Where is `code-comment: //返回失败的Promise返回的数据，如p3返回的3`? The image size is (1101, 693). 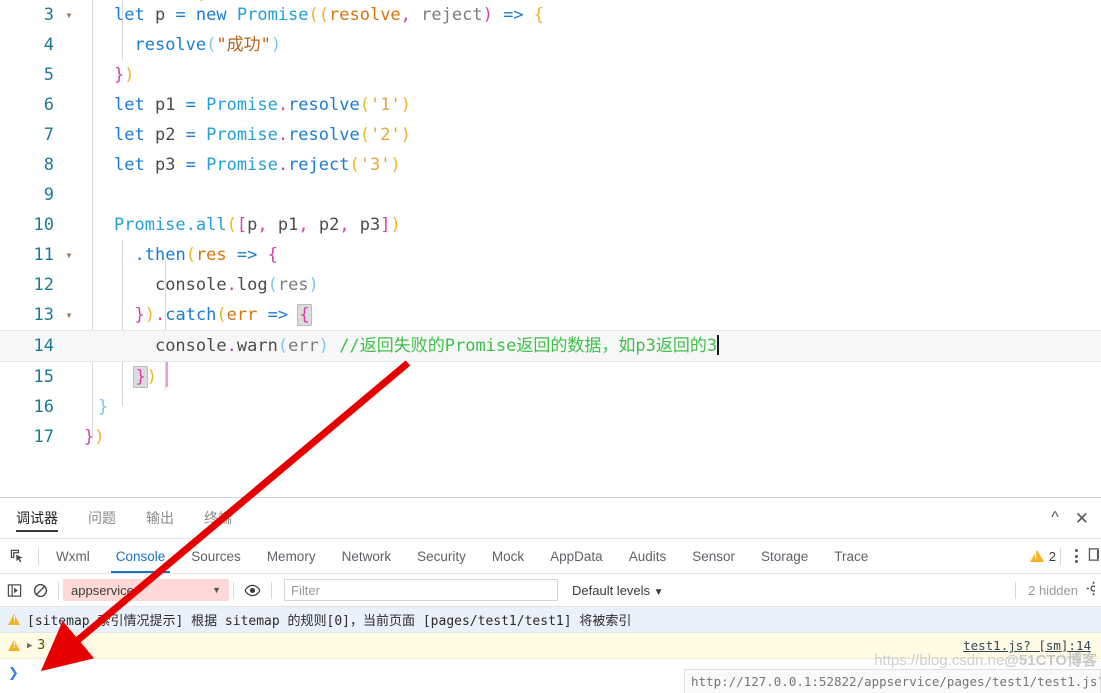
code-comment: //返回失败的Promise返回的数据，如p3返回的3 is located at coordinates (523, 346).